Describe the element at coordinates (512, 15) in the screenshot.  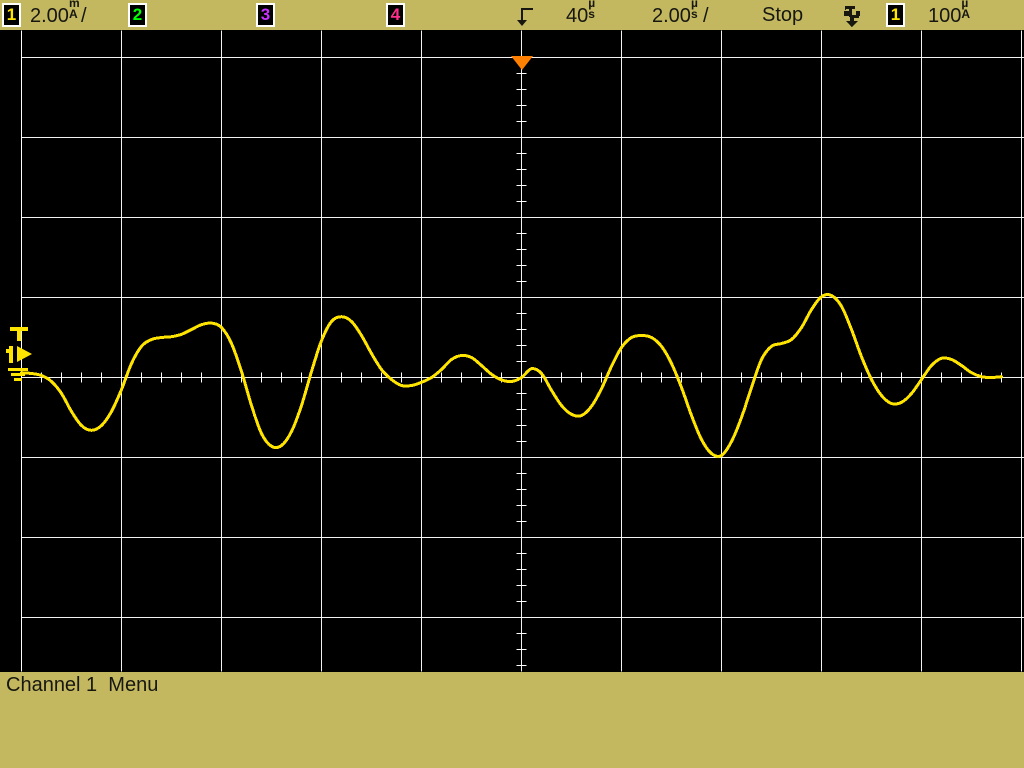
I see `status-bar: 1 2.00 m A/ 2 3 4 40 µ s 2.00 µ s / Stop 1` at that location.